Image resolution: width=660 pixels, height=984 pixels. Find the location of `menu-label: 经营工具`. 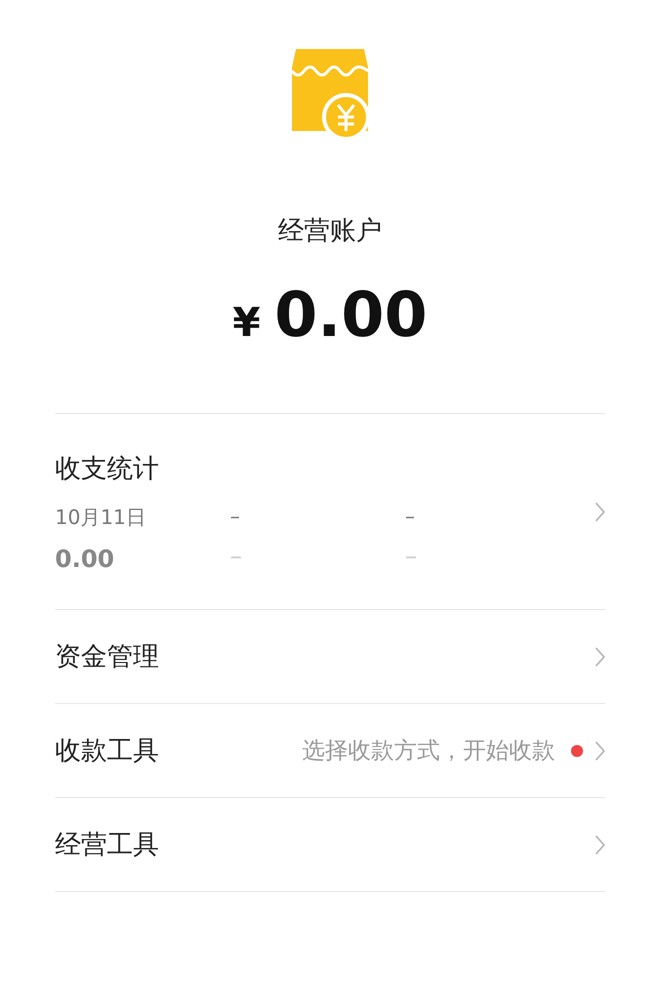

menu-label: 经营工具 is located at coordinates (107, 845).